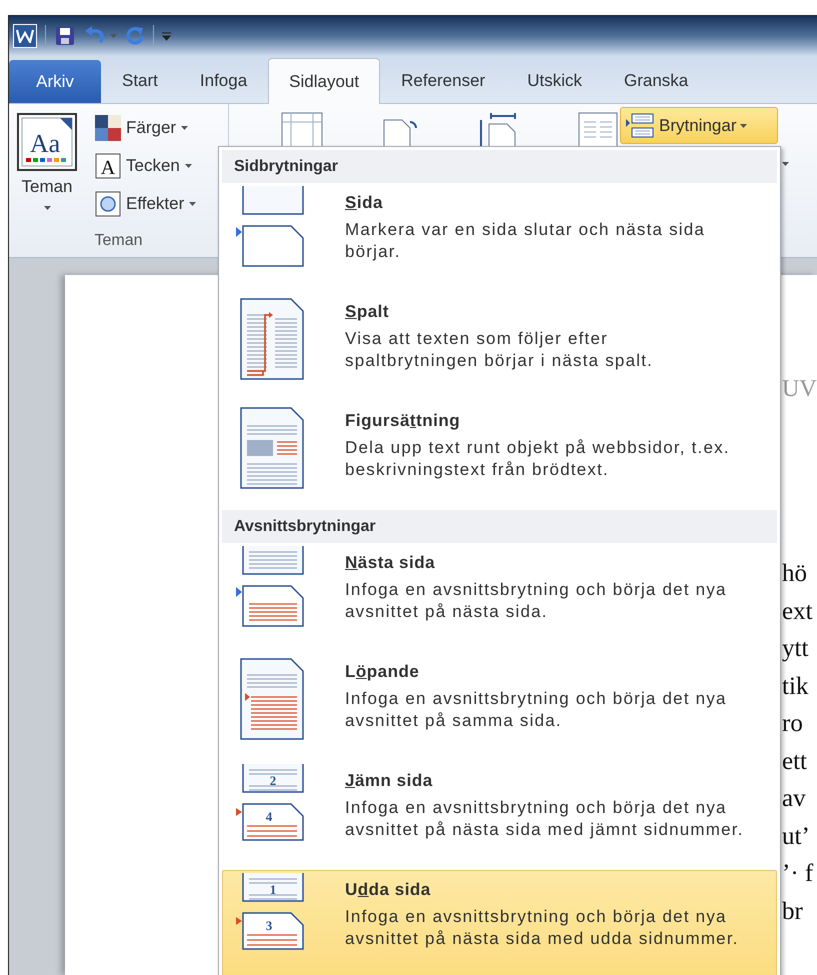 The width and height of the screenshot is (817, 975). What do you see at coordinates (499, 526) in the screenshot?
I see `menu-section-header: Avsnittsbrytningar` at bounding box center [499, 526].